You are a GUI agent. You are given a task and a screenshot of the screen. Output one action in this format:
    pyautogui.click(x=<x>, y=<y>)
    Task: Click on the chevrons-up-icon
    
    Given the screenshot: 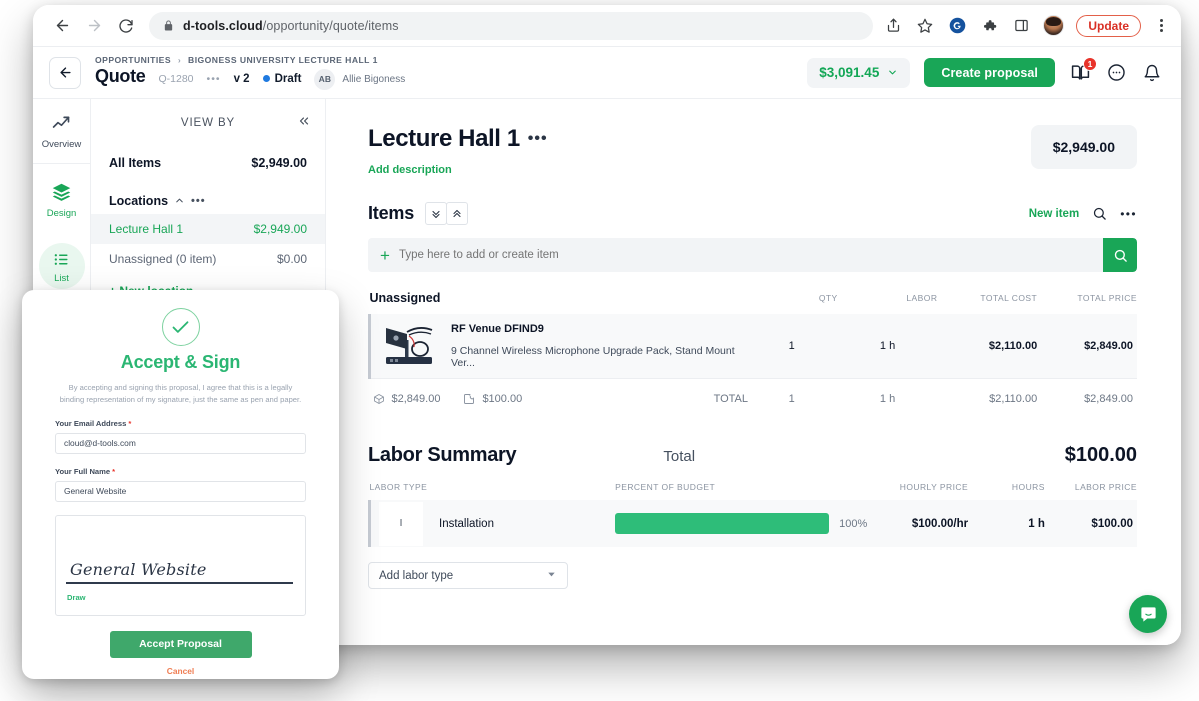 What is the action you would take?
    pyautogui.click(x=457, y=213)
    